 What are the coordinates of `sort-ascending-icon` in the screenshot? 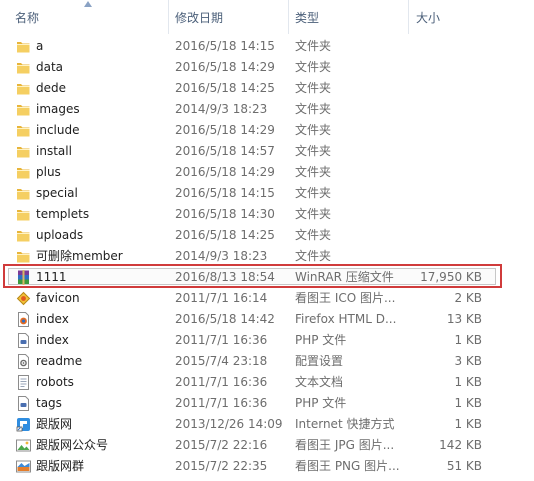 It's located at (88, 4).